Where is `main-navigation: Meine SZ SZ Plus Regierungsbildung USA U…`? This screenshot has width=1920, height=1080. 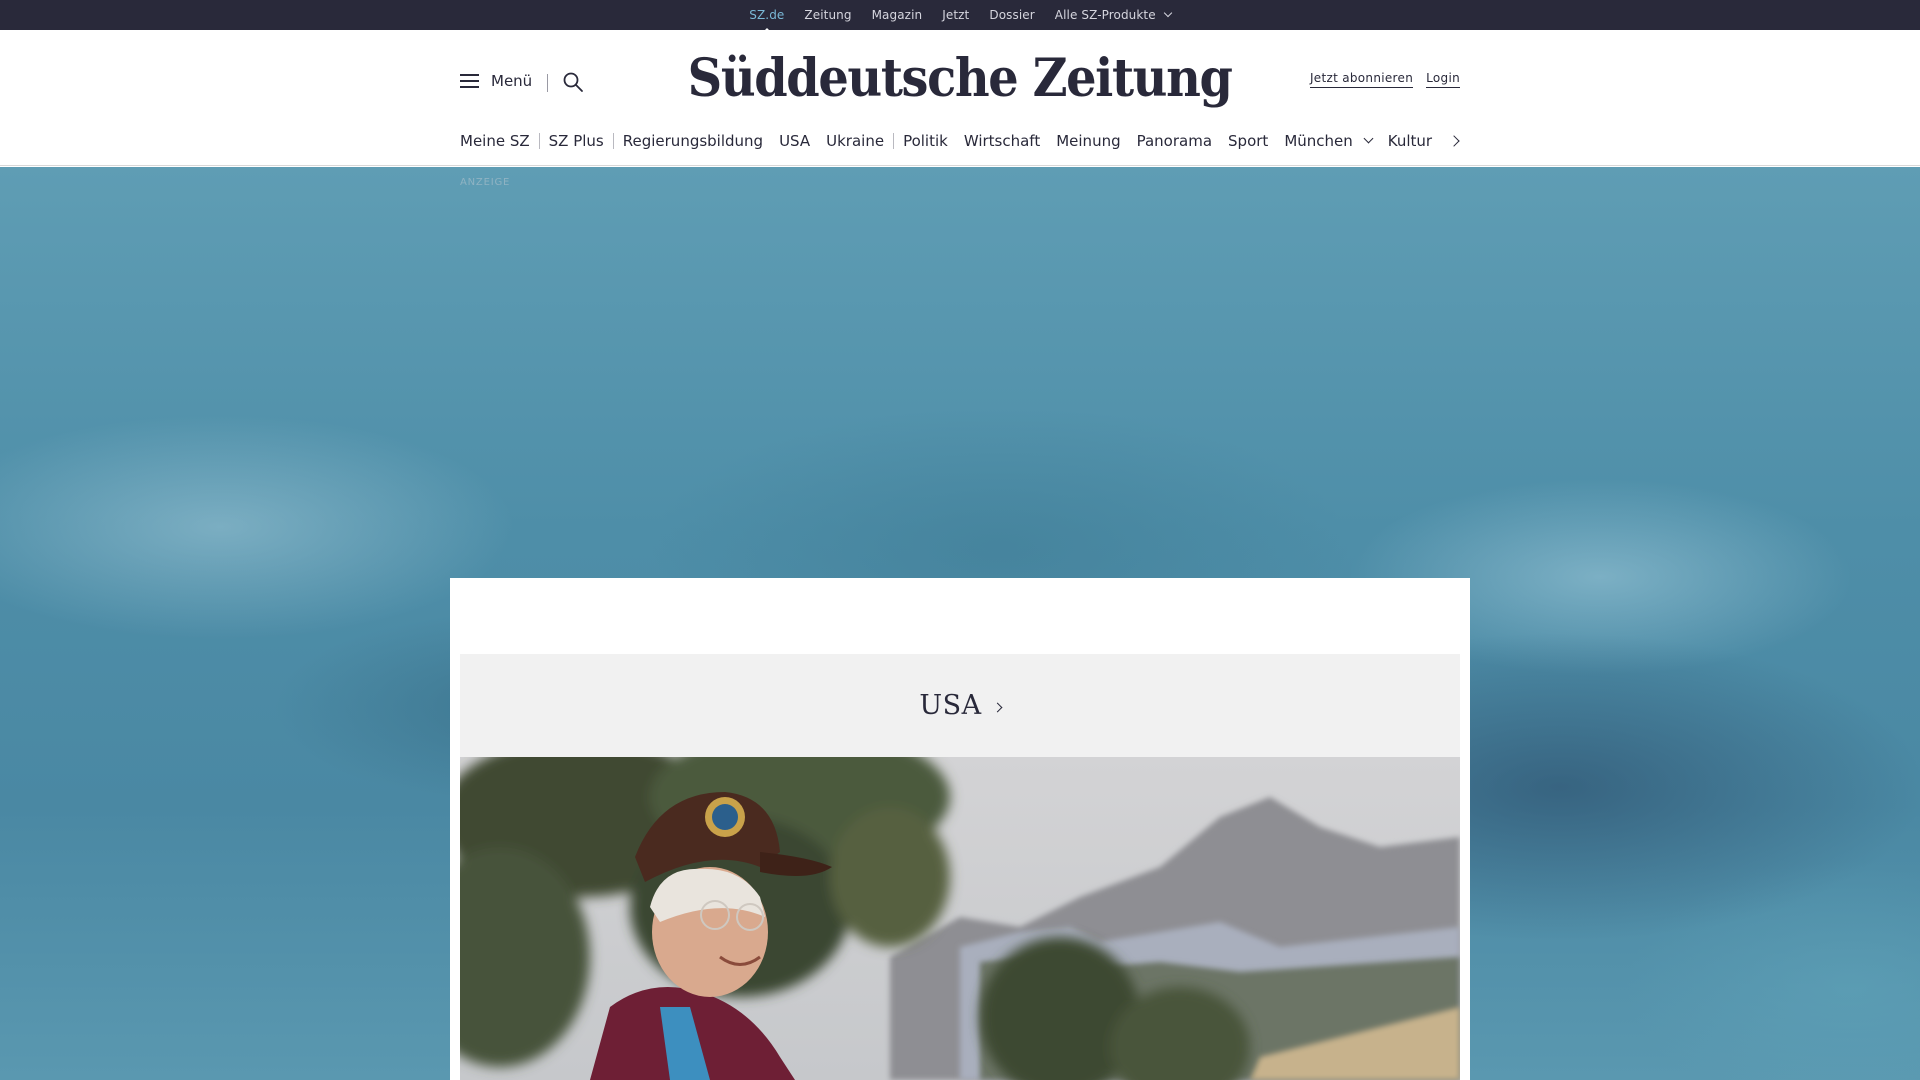 main-navigation: Meine SZ SZ Plus Regierungsbildung USA U… is located at coordinates (960, 141).